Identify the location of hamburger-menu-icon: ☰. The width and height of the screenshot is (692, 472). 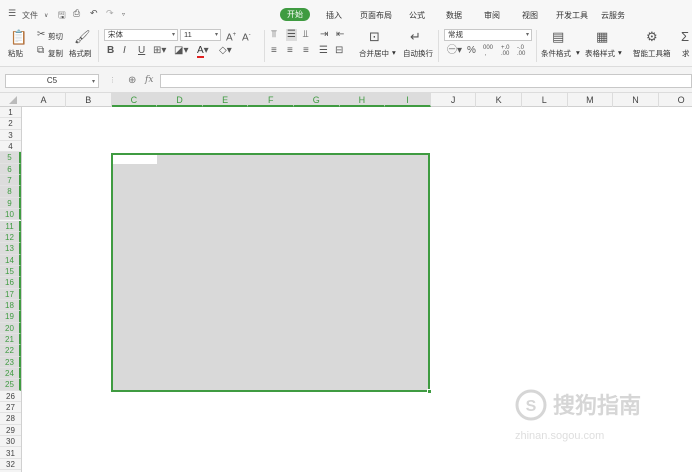
(12, 13).